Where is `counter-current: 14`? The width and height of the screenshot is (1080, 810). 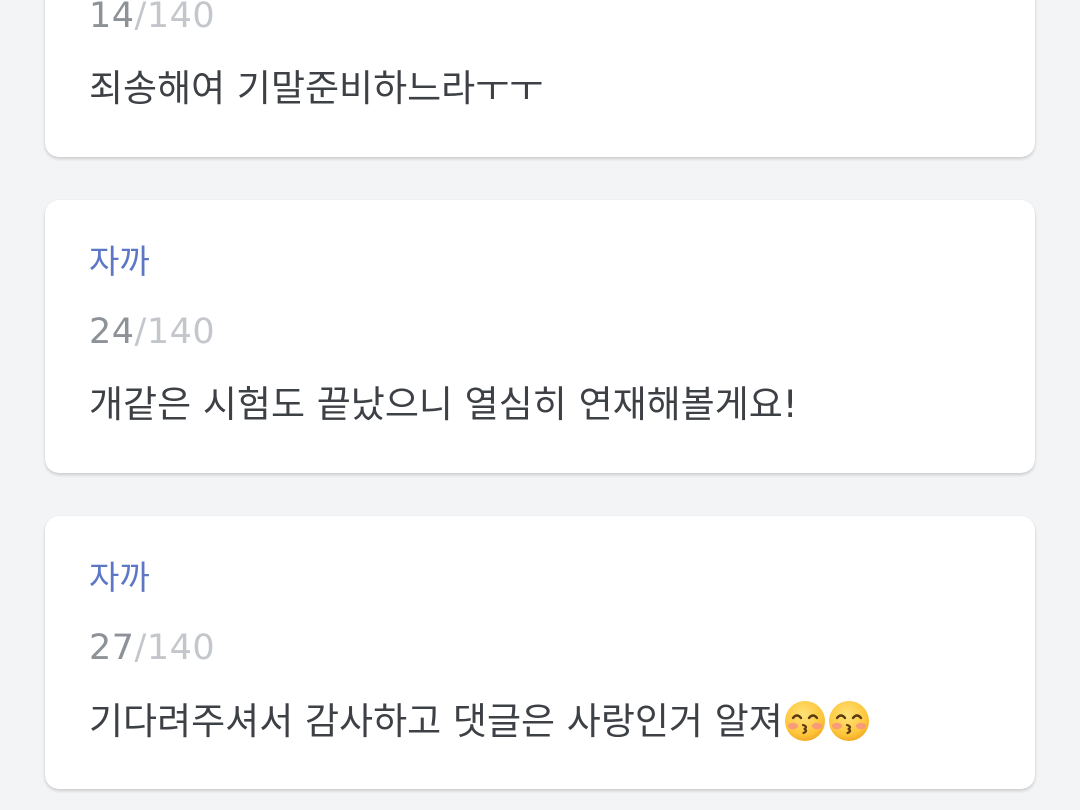
counter-current: 14 is located at coordinates (112, 18).